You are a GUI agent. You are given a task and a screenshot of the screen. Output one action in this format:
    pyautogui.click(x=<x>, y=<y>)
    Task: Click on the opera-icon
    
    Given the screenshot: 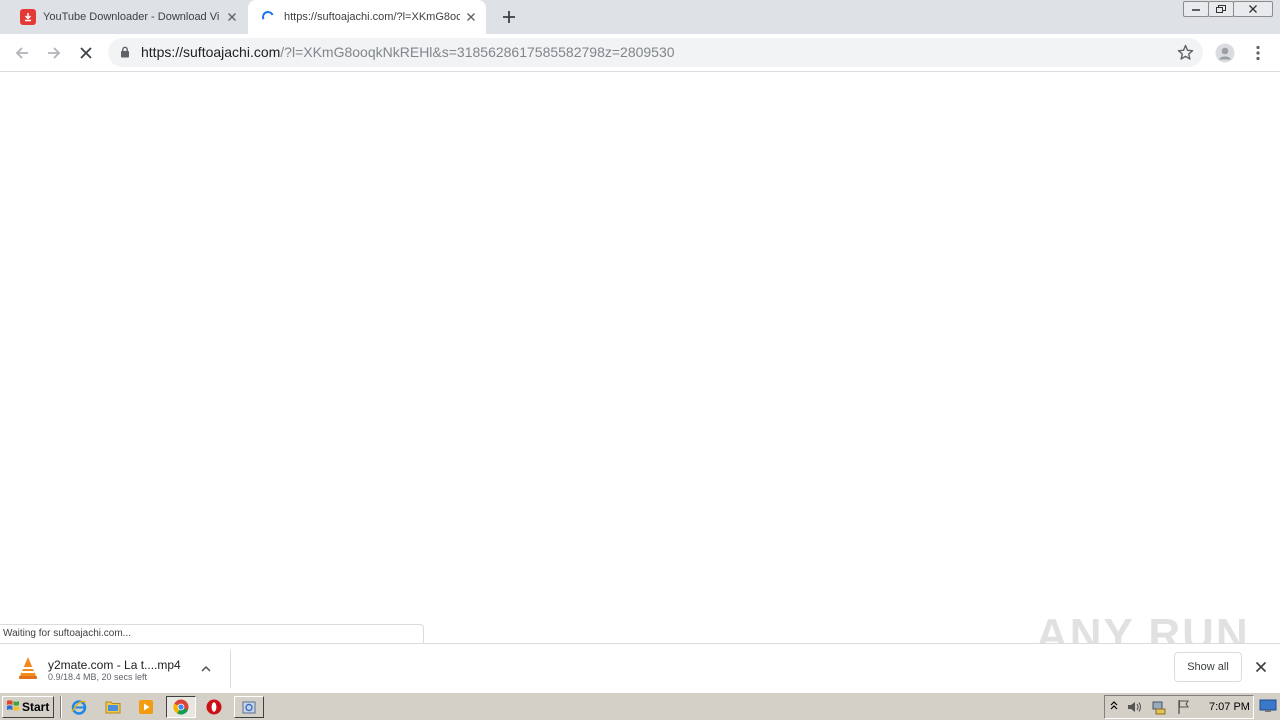 What is the action you would take?
    pyautogui.click(x=214, y=707)
    